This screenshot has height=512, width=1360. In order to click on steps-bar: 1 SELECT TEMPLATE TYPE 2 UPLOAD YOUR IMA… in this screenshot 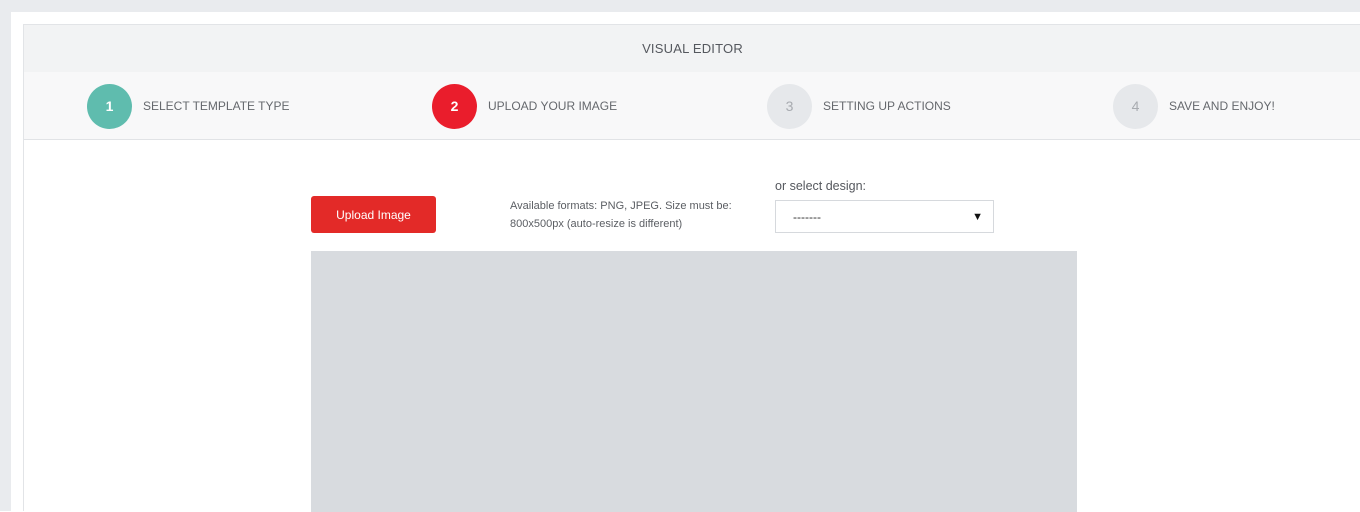, I will do `click(692, 106)`.